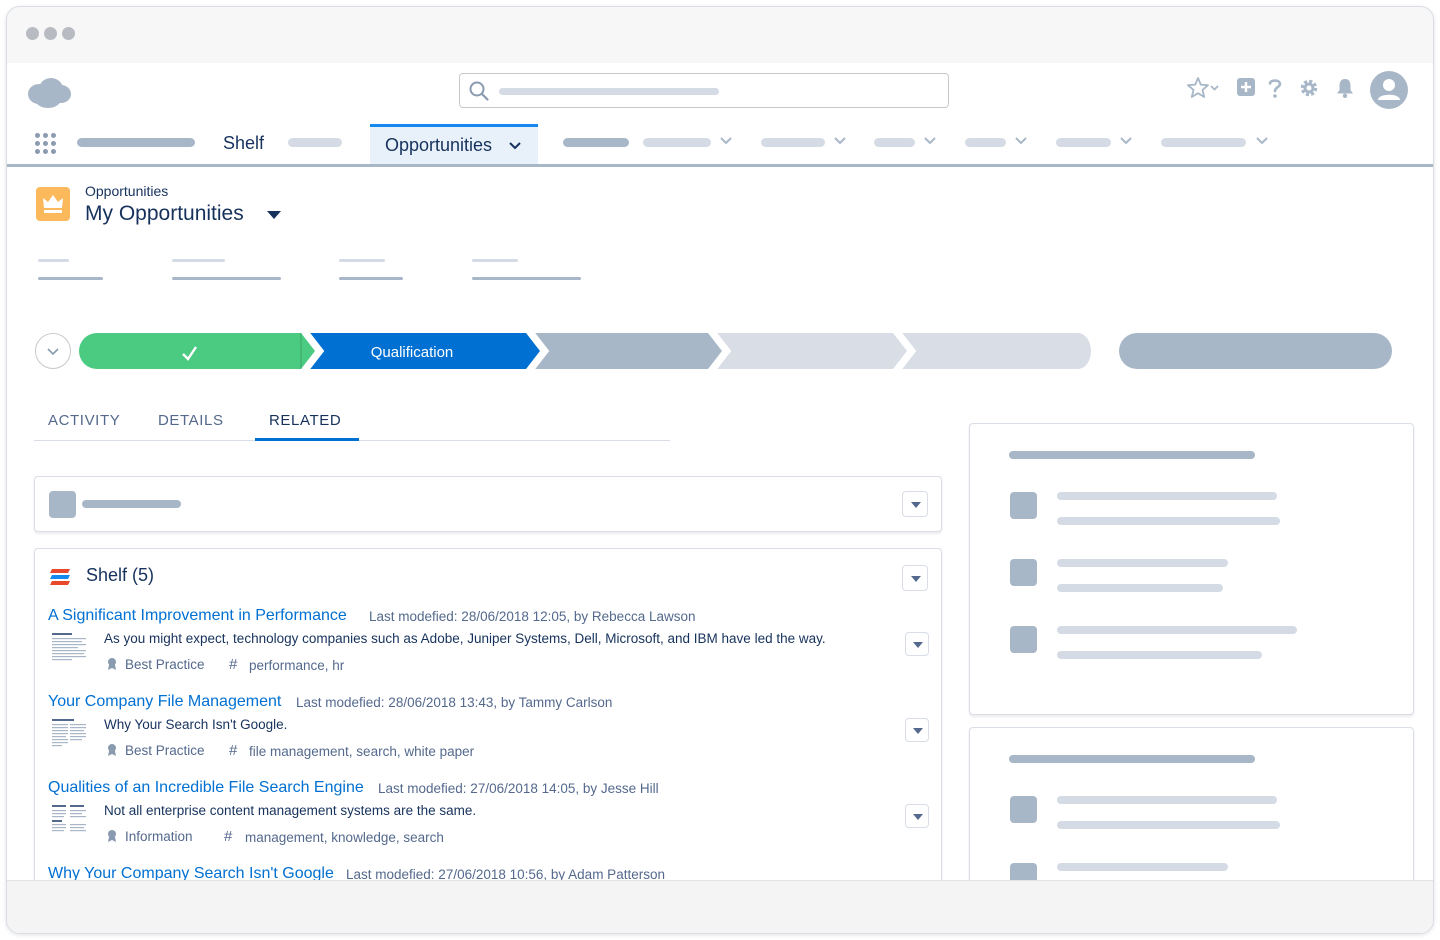  Describe the element at coordinates (915, 504) in the screenshot. I see `related-list-menu-button` at that location.